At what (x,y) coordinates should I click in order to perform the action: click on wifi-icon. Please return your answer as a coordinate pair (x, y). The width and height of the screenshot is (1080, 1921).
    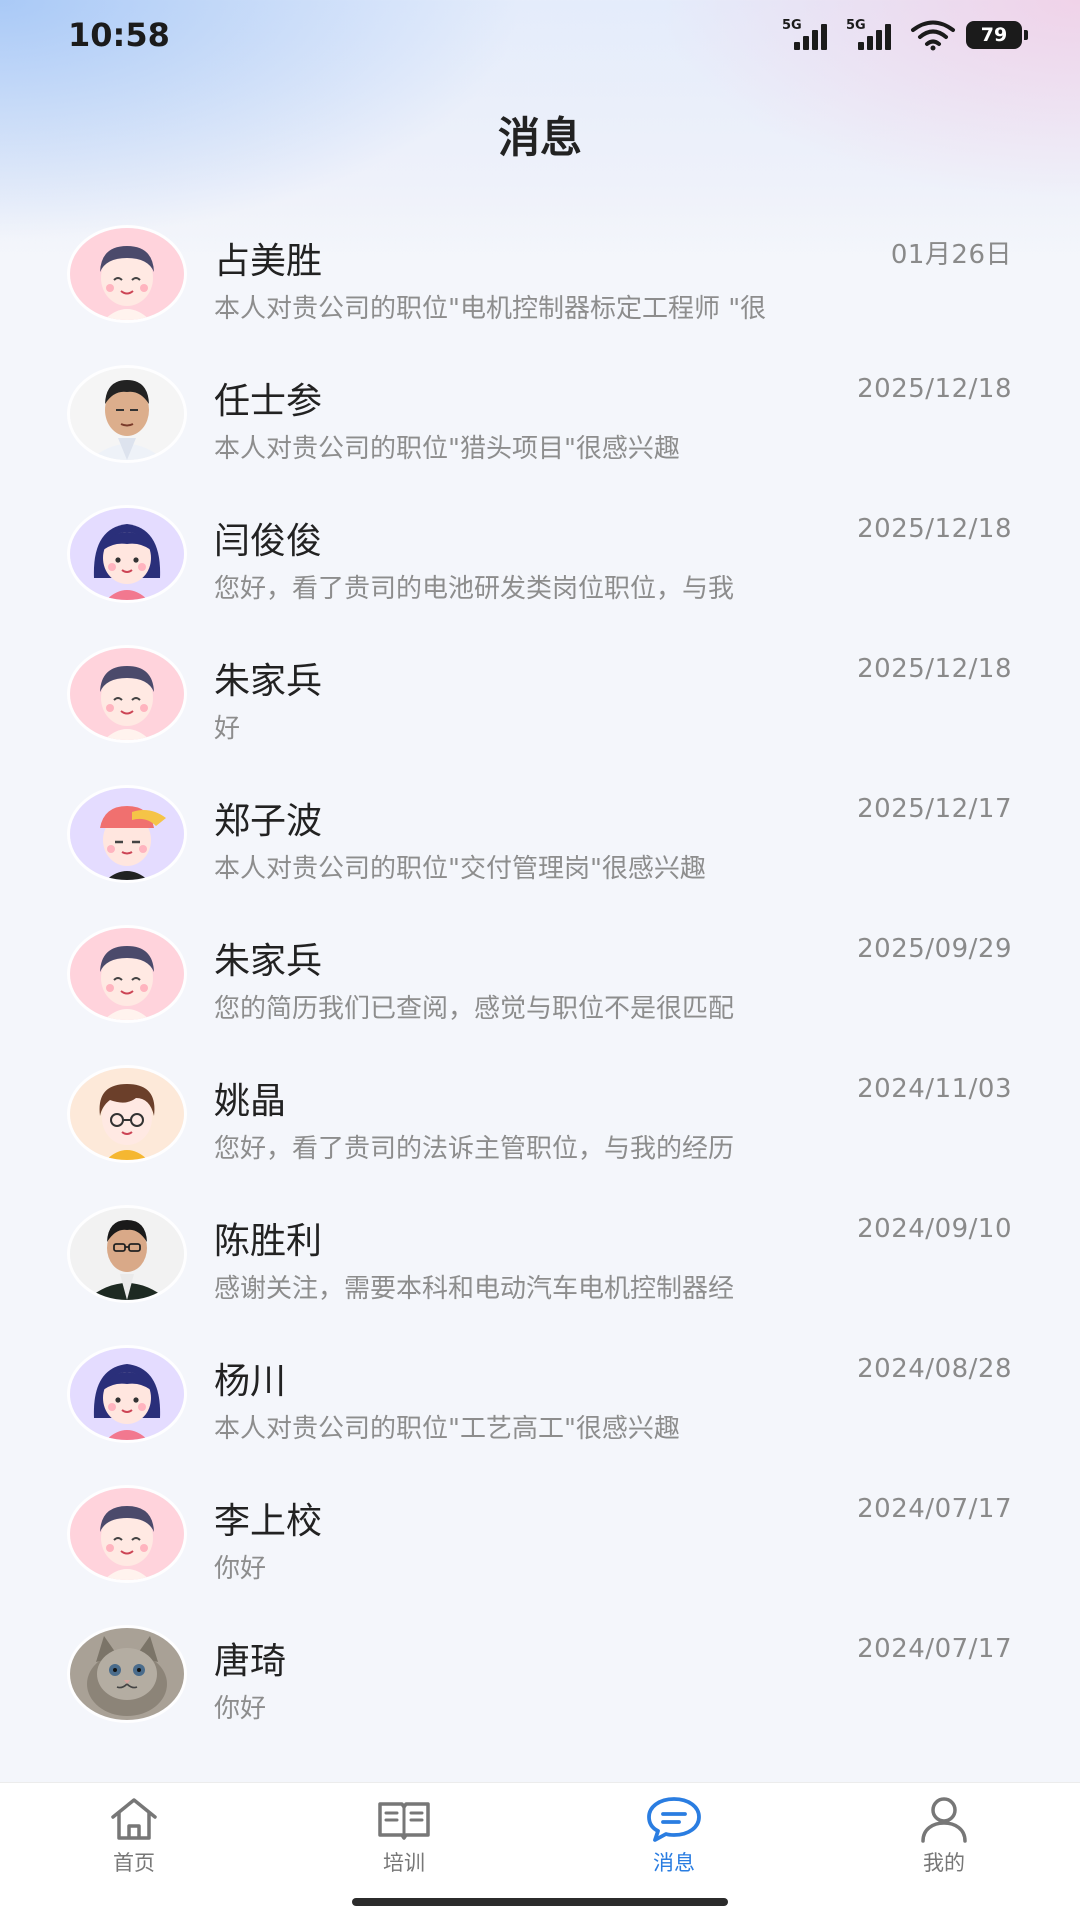
    Looking at the image, I should click on (933, 35).